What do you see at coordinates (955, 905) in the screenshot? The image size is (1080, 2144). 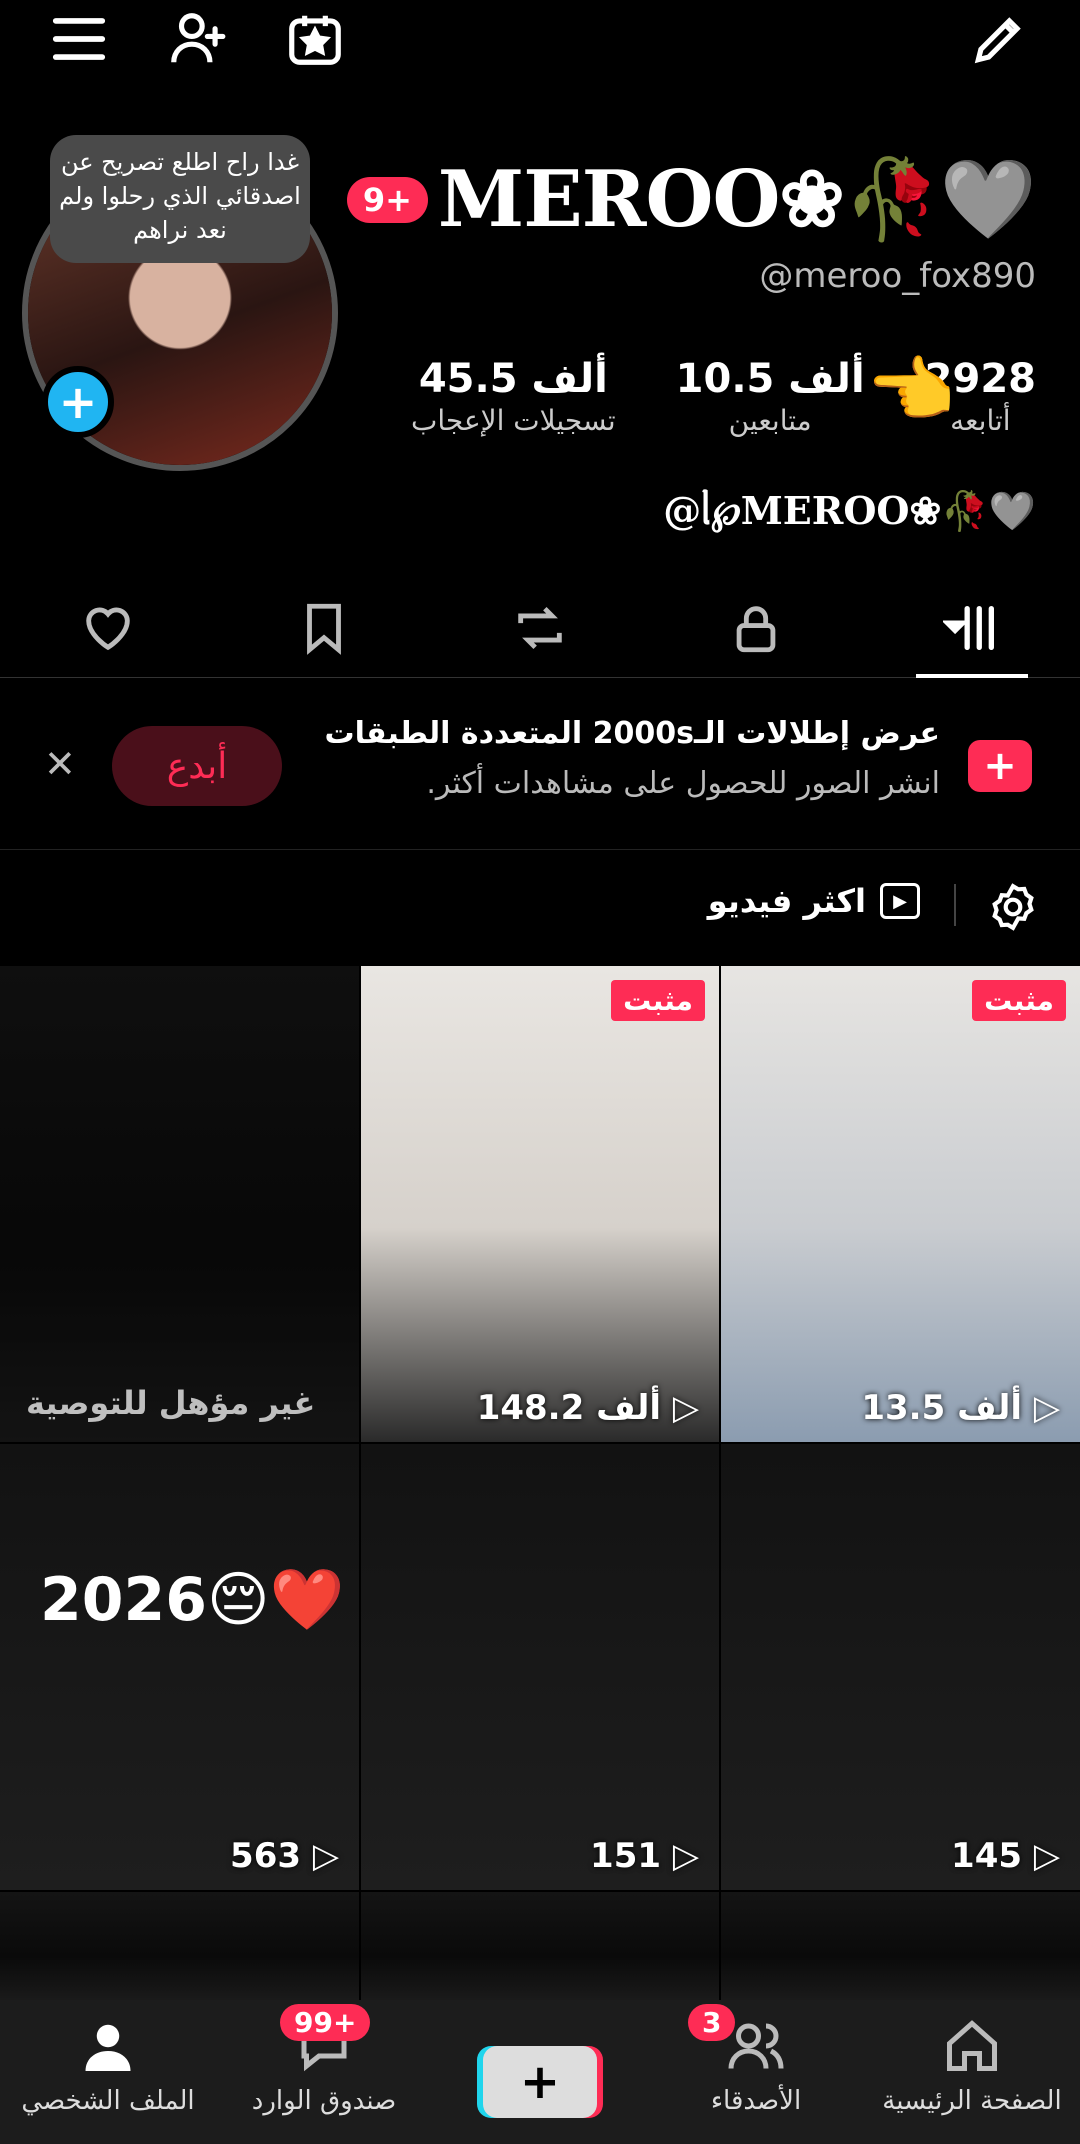 I see `filter-separator` at bounding box center [955, 905].